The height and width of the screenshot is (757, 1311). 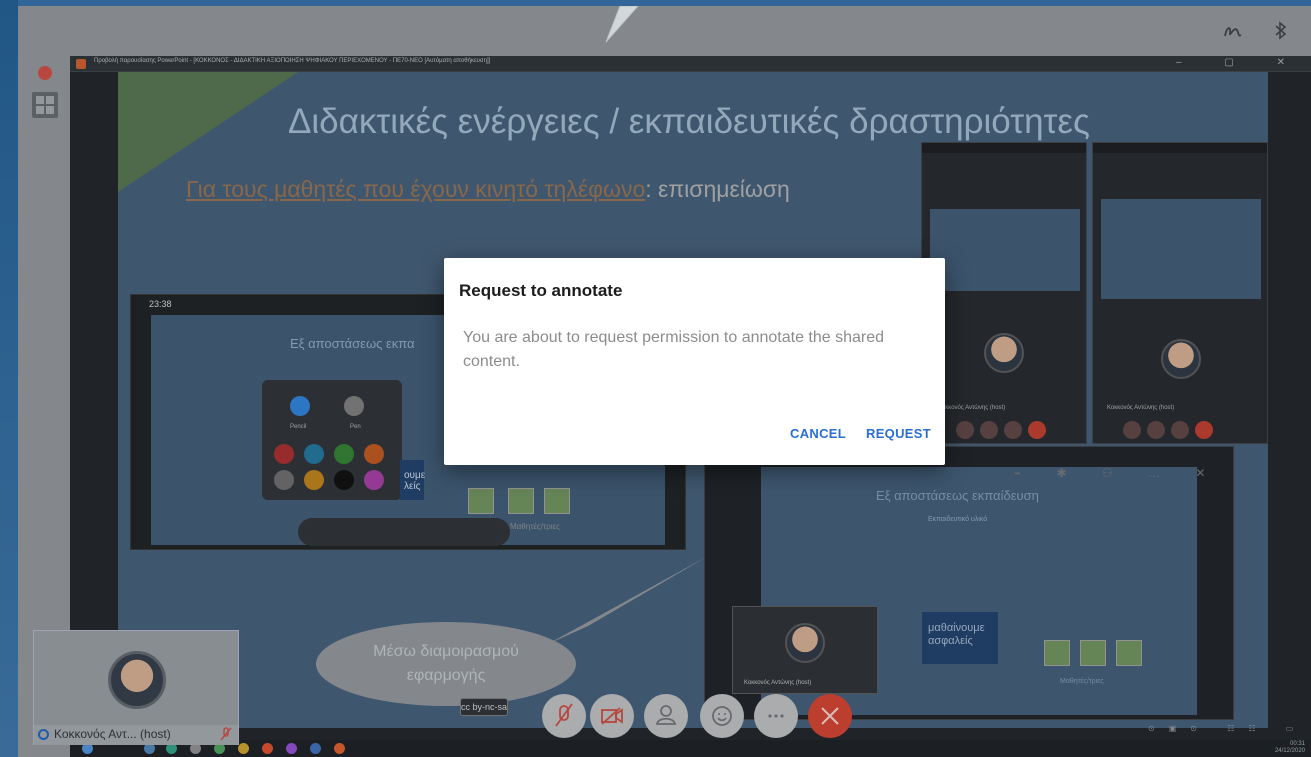 I want to click on color-green, so click(x=344, y=454).